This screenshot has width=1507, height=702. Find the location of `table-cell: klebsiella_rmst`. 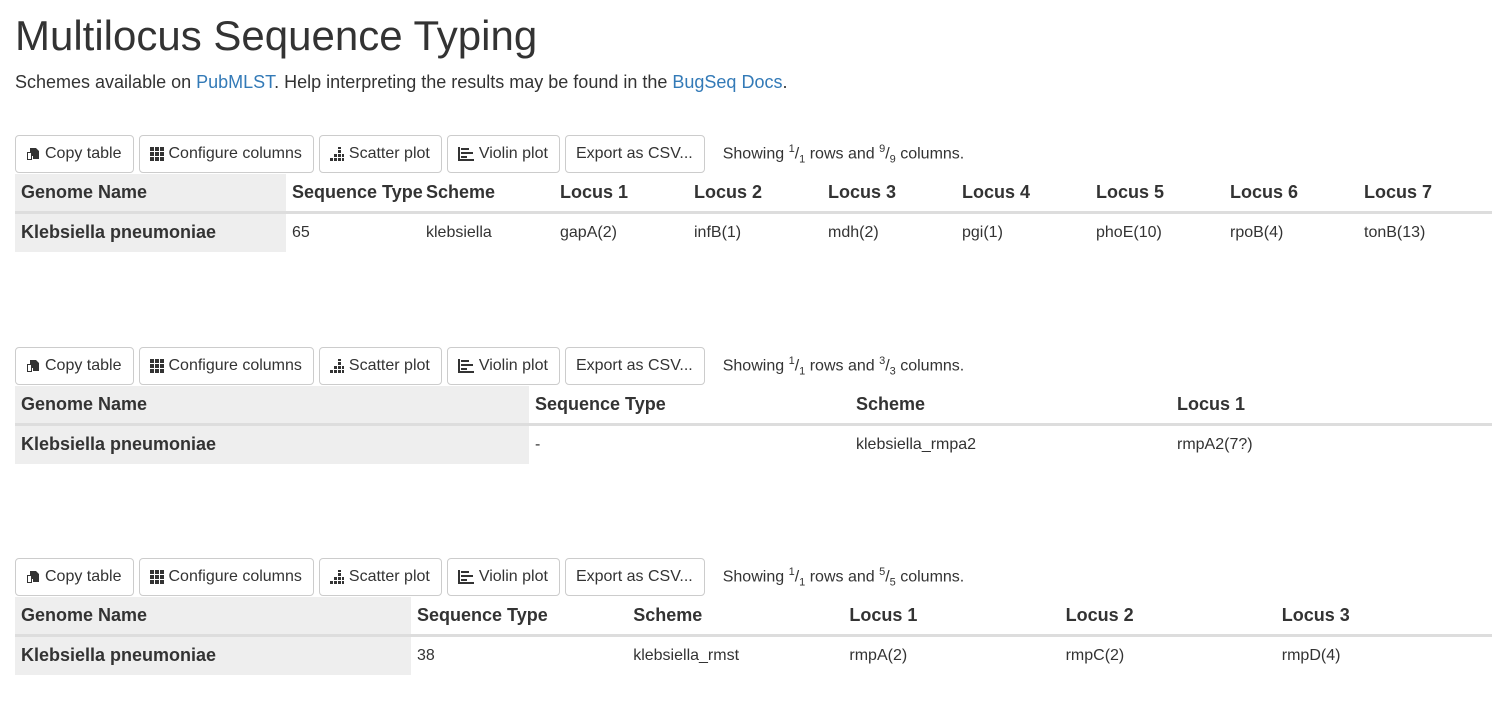

table-cell: klebsiella_rmst is located at coordinates (686, 655).